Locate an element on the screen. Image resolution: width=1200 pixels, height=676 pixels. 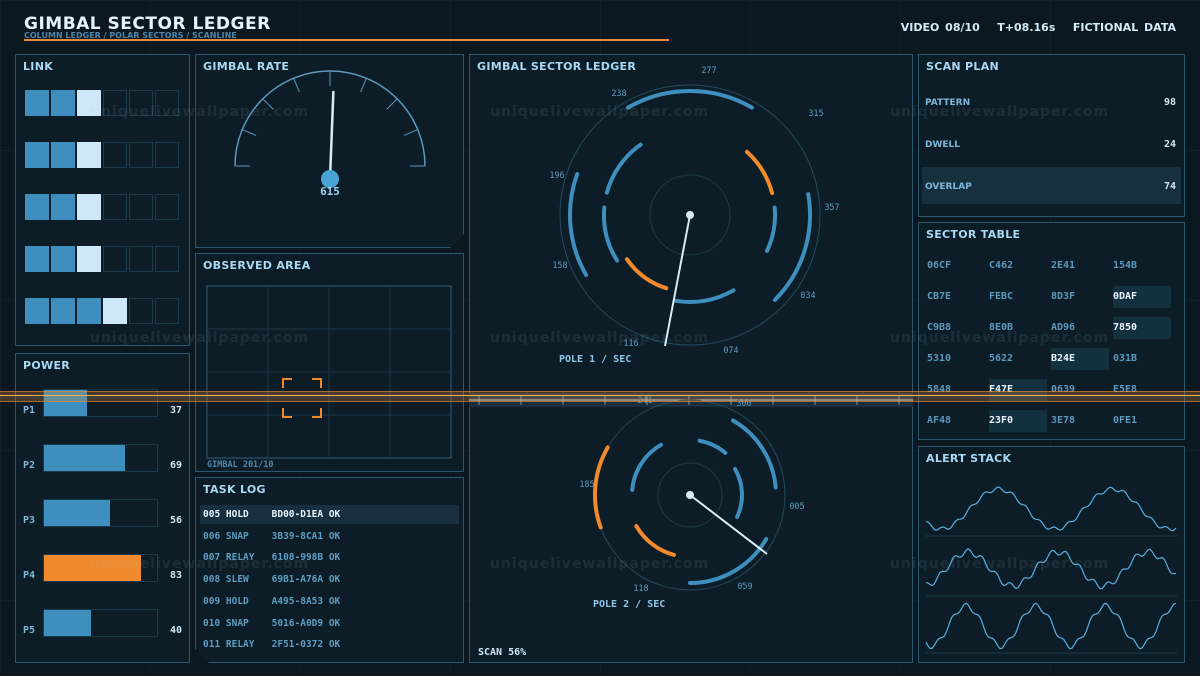
scan-plan-title: SCAN PLAN is located at coordinates (963, 66).